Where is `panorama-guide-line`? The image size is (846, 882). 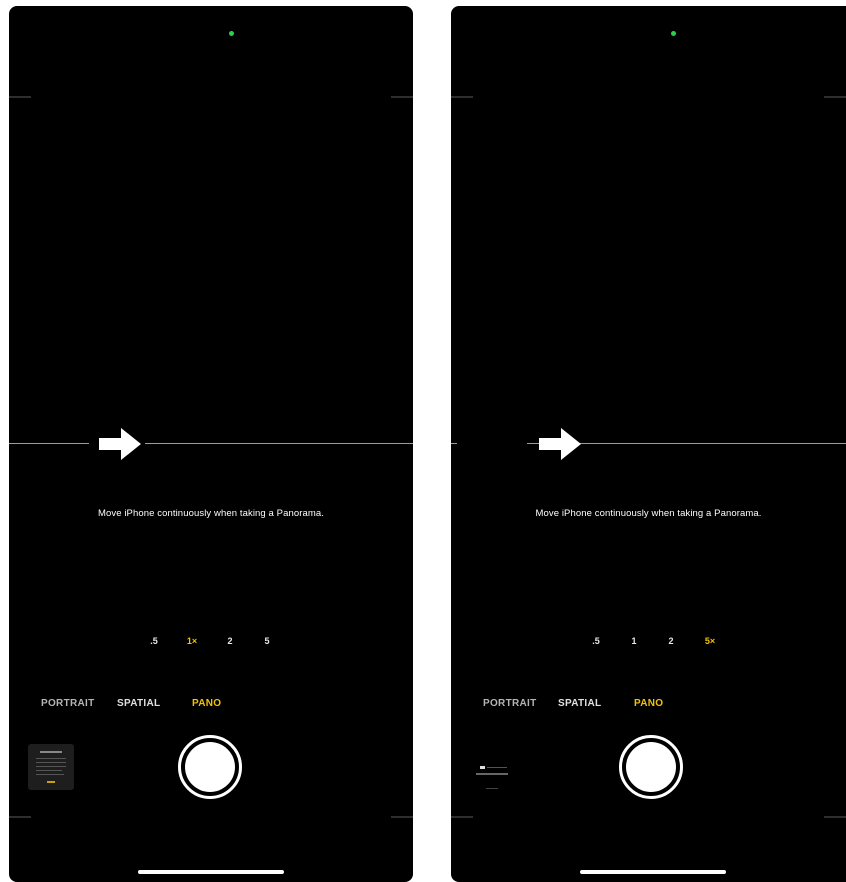
panorama-guide-line is located at coordinates (211, 443).